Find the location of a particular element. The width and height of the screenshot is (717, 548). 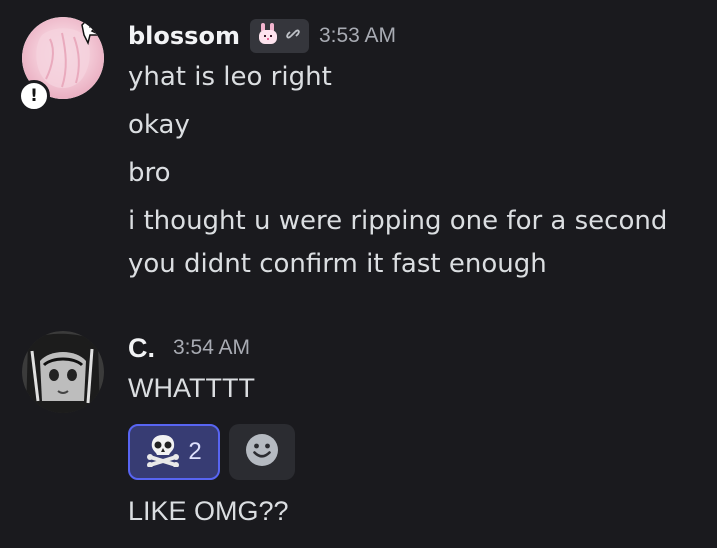

reaction-skull: 2 is located at coordinates (174, 452).